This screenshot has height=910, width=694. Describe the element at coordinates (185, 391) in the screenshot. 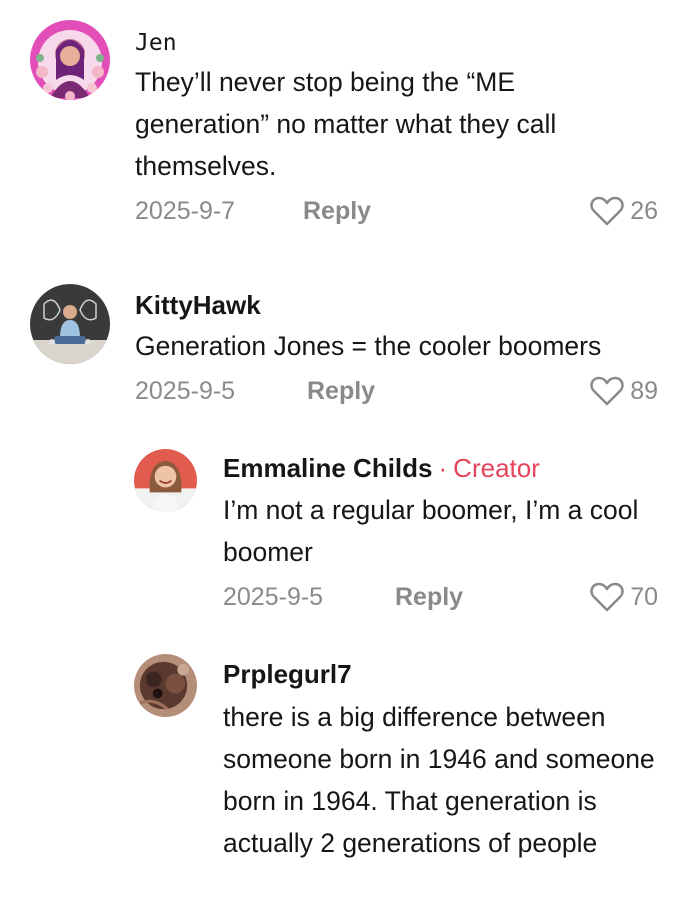

I see `comment-date: 2025-9-5` at that location.